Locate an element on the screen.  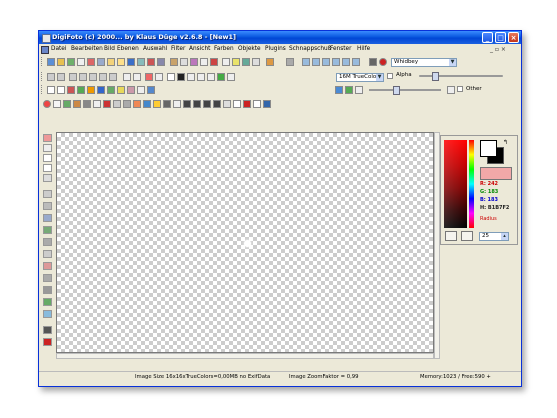
maximize-button: □ is located at coordinates (500, 37).